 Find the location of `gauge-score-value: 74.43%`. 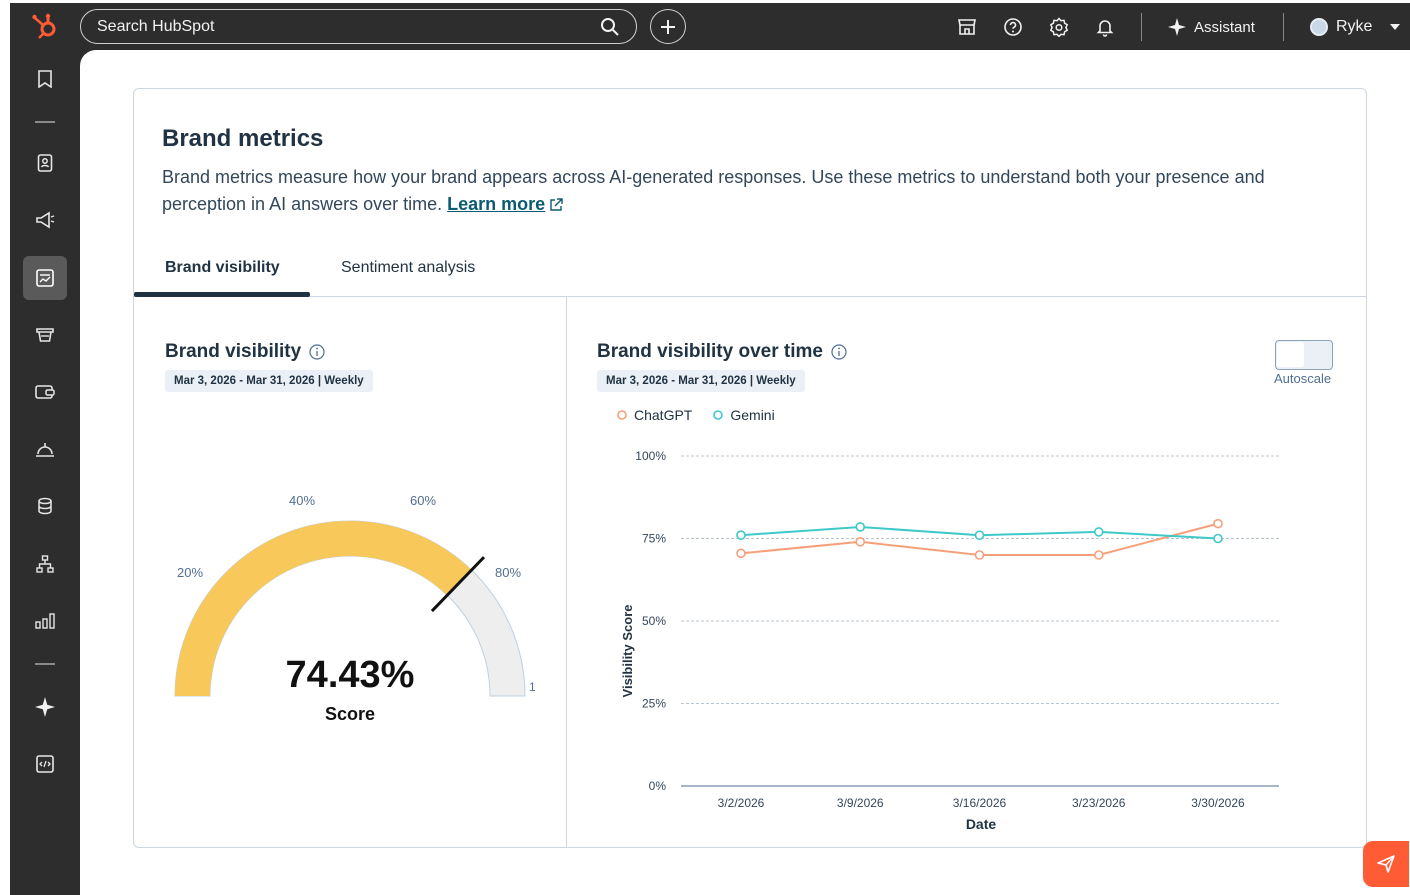

gauge-score-value: 74.43% is located at coordinates (350, 675).